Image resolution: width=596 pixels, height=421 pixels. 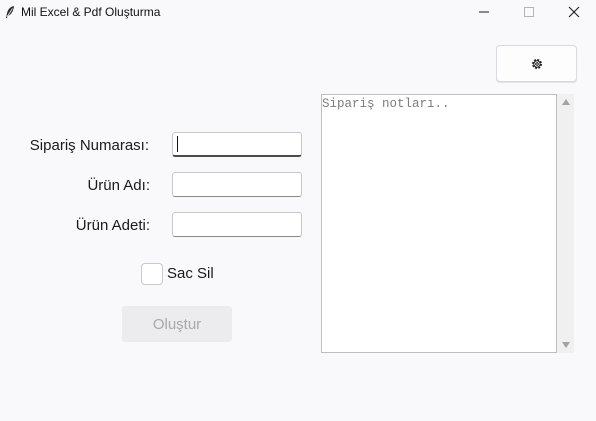 What do you see at coordinates (177, 324) in the screenshot?
I see `create-button: Oluştur` at bounding box center [177, 324].